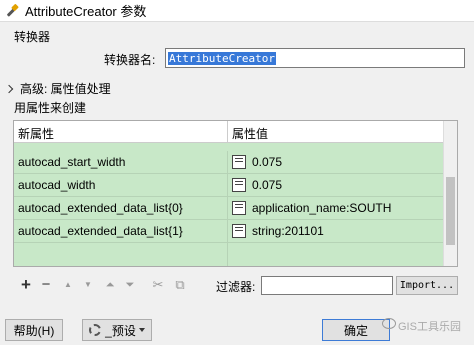 The height and width of the screenshot is (345, 474). Describe the element at coordinates (100, 231) in the screenshot. I see `attribute-name-cell: autocad_extended_data_list{1}` at that location.